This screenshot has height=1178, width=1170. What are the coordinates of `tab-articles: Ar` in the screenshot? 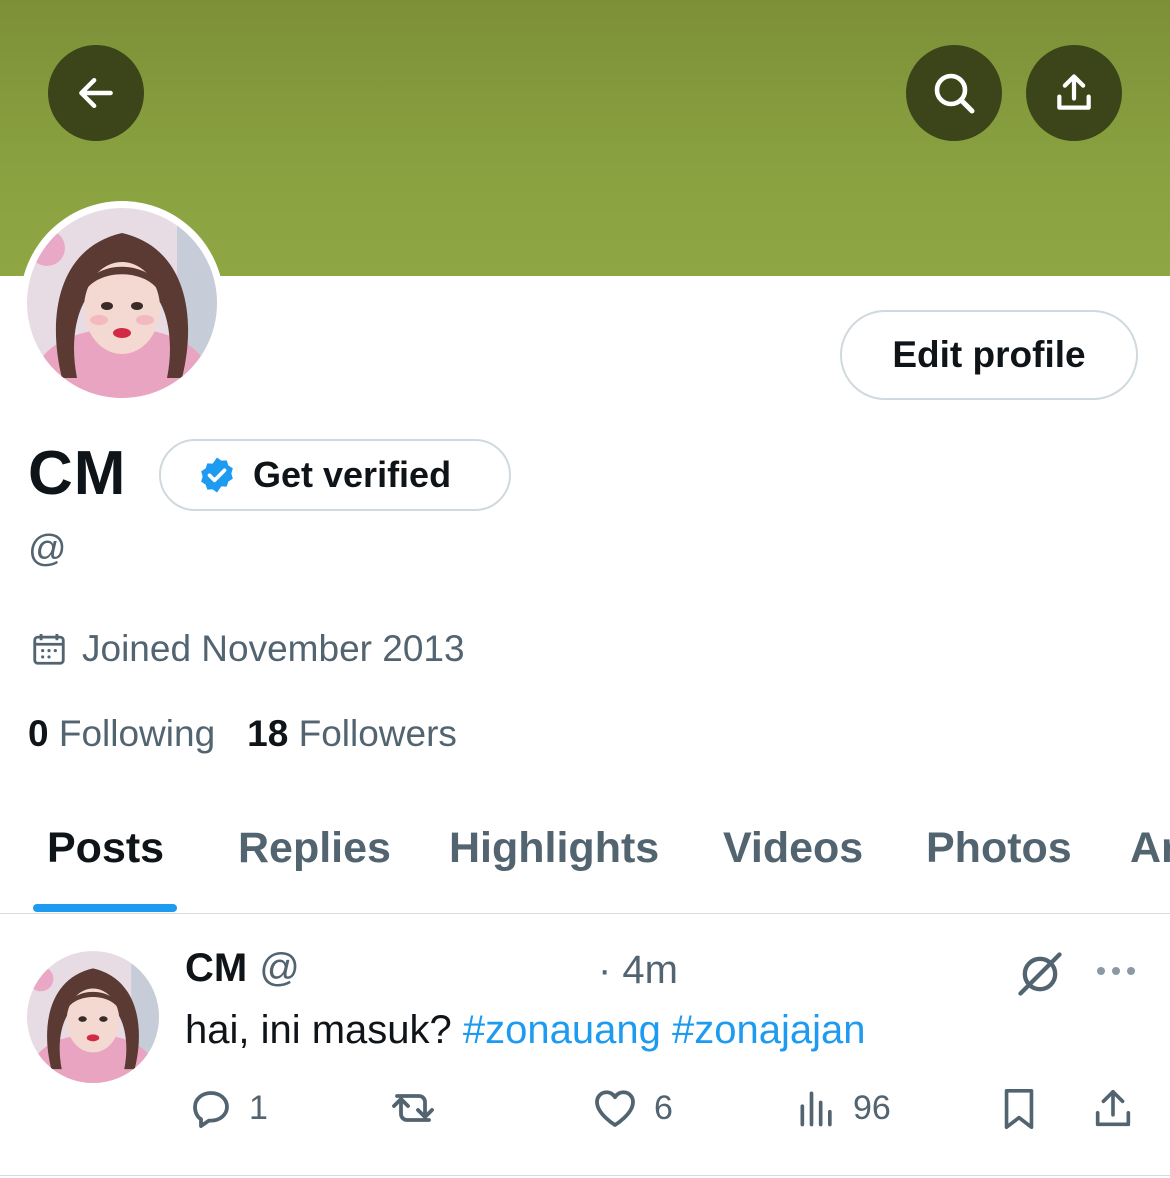 It's located at (1150, 848).